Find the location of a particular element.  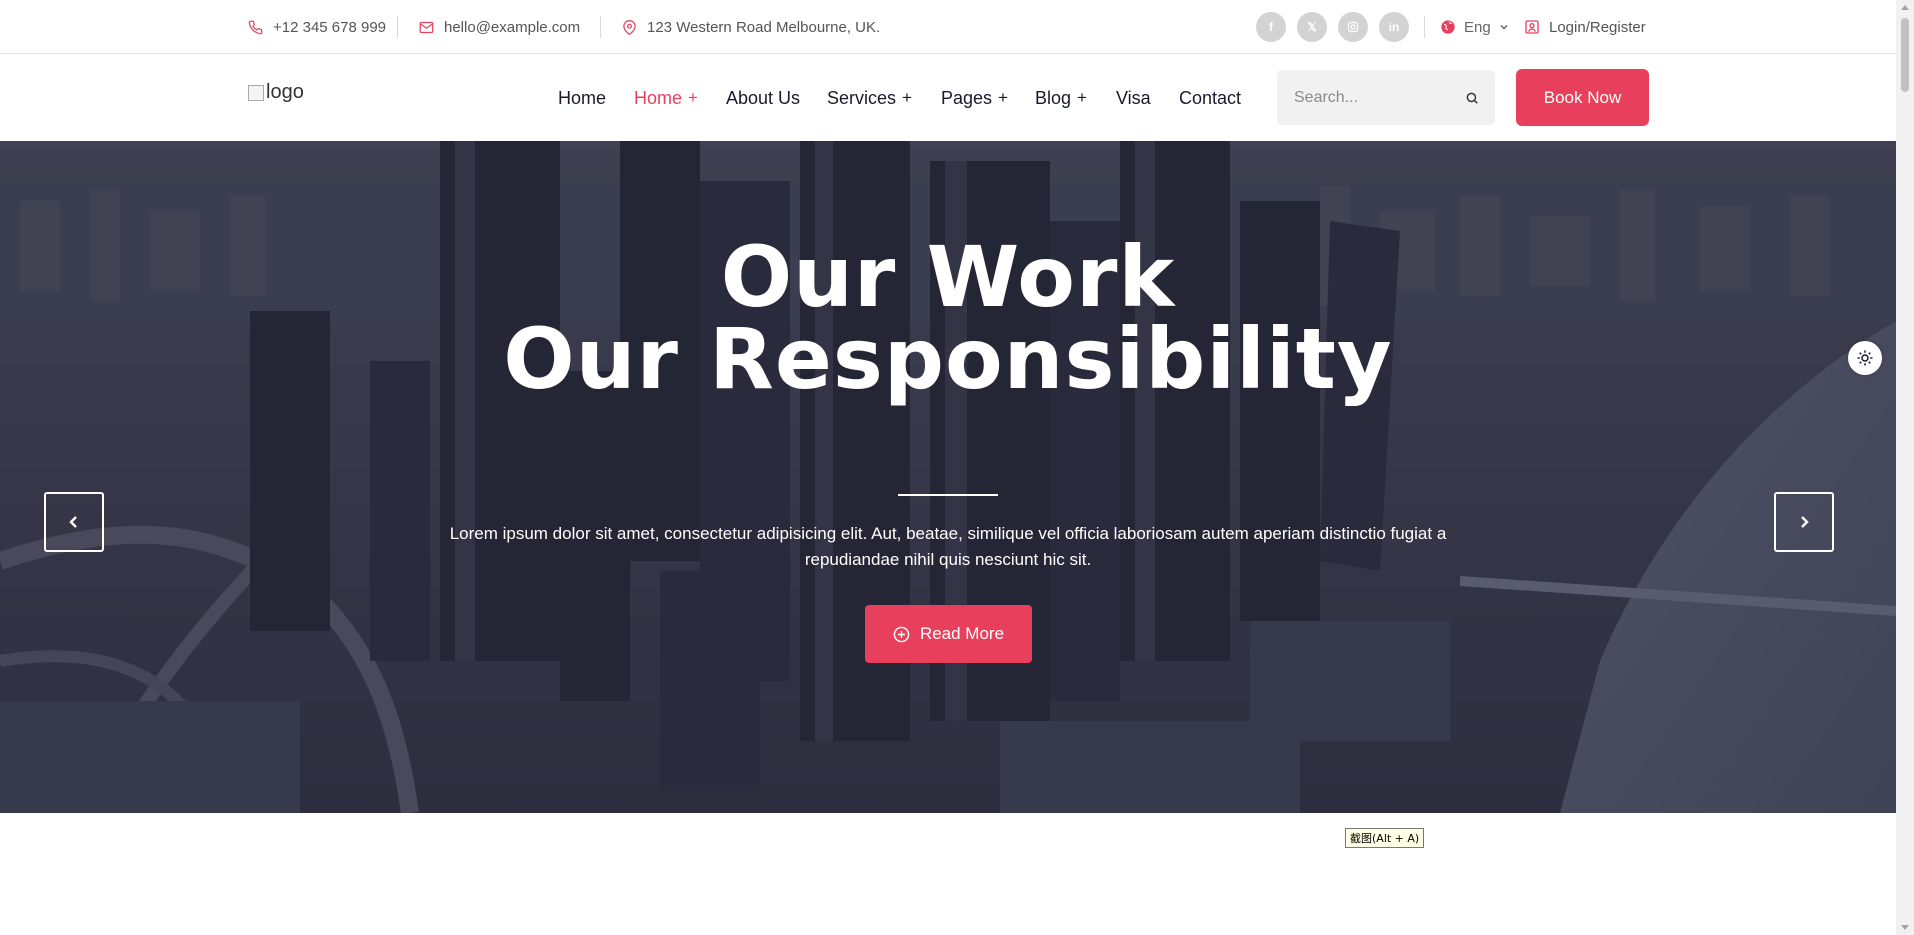

nav-label: Pages is located at coordinates (967, 97).